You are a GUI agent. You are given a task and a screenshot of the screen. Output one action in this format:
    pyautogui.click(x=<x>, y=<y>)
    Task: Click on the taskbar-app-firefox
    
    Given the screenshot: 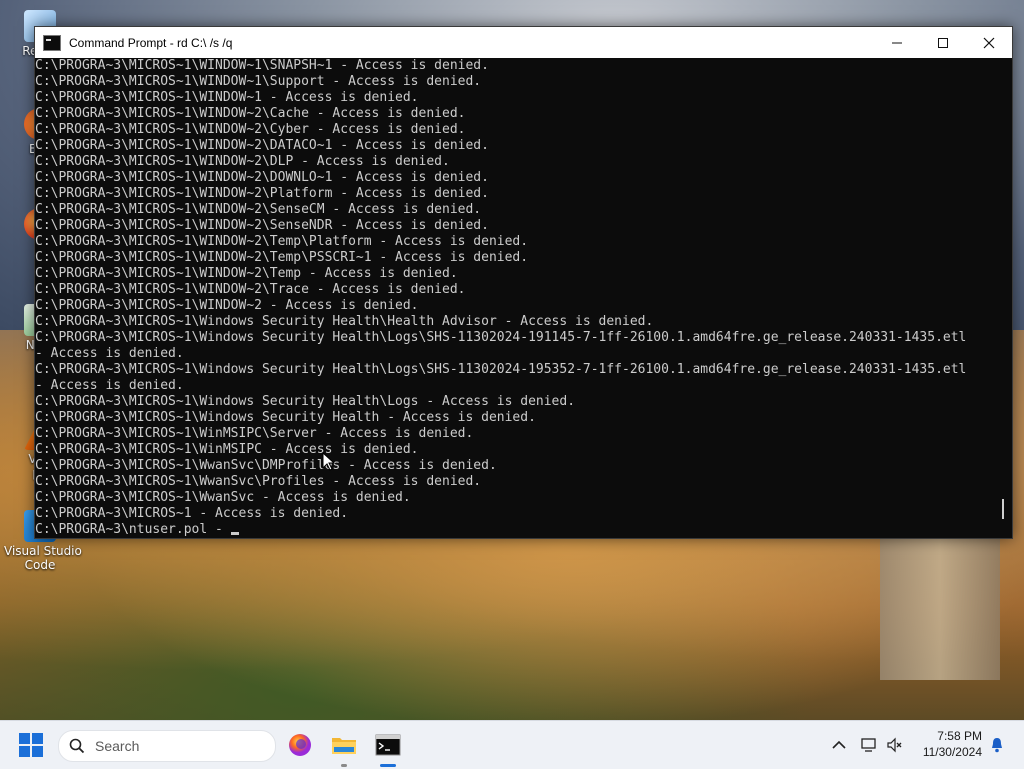 What is the action you would take?
    pyautogui.click(x=300, y=745)
    